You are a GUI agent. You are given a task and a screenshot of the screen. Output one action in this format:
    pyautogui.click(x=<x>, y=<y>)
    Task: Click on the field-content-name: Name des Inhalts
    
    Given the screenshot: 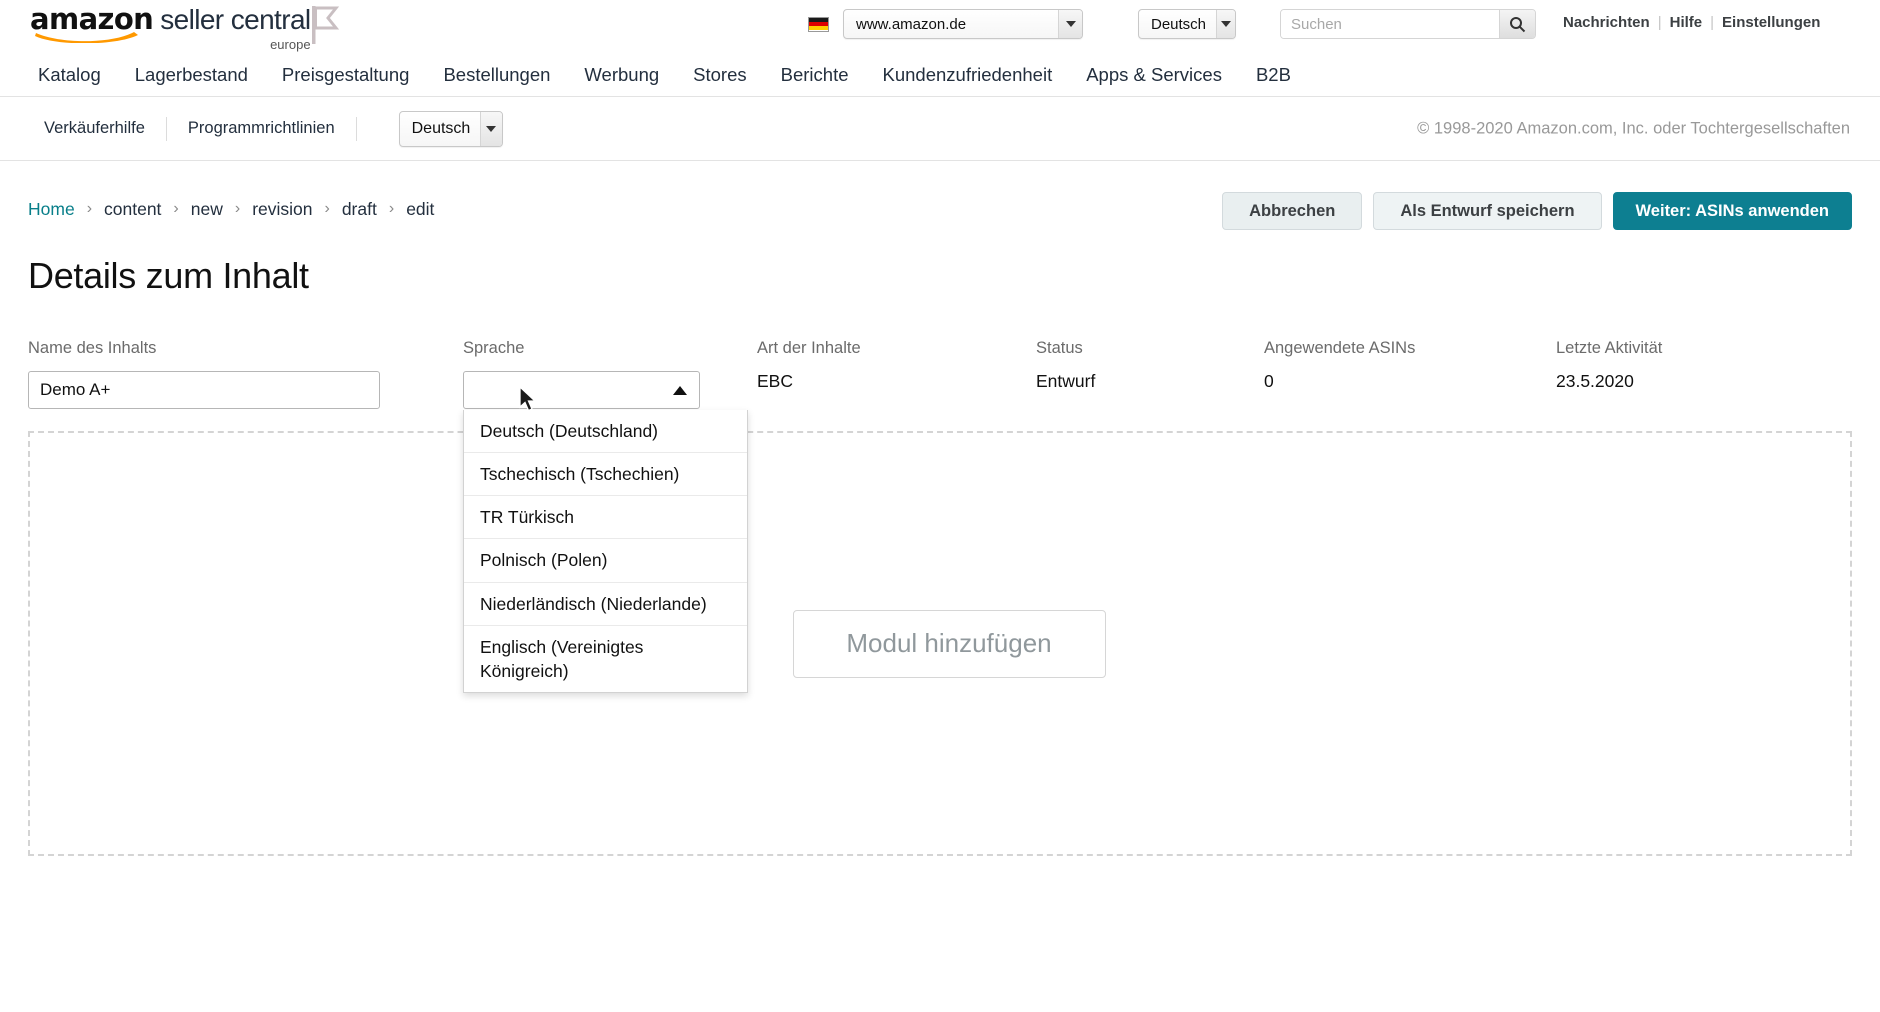 What is the action you would take?
    pyautogui.click(x=204, y=374)
    